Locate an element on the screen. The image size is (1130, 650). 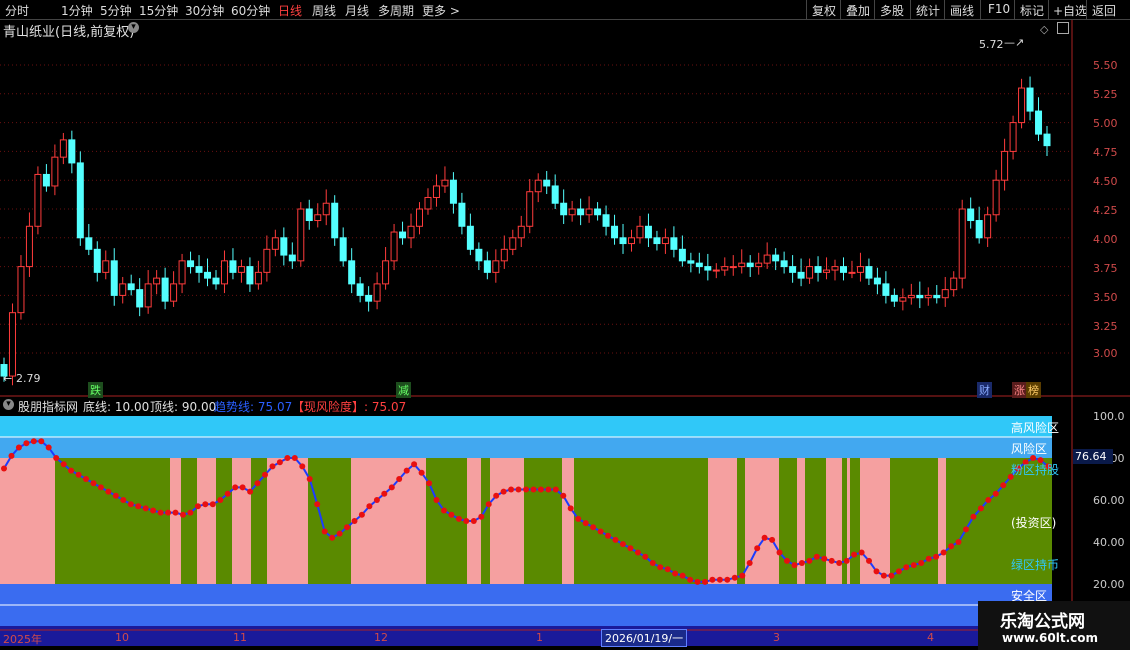
event-marker: 财 is located at coordinates (984, 390).